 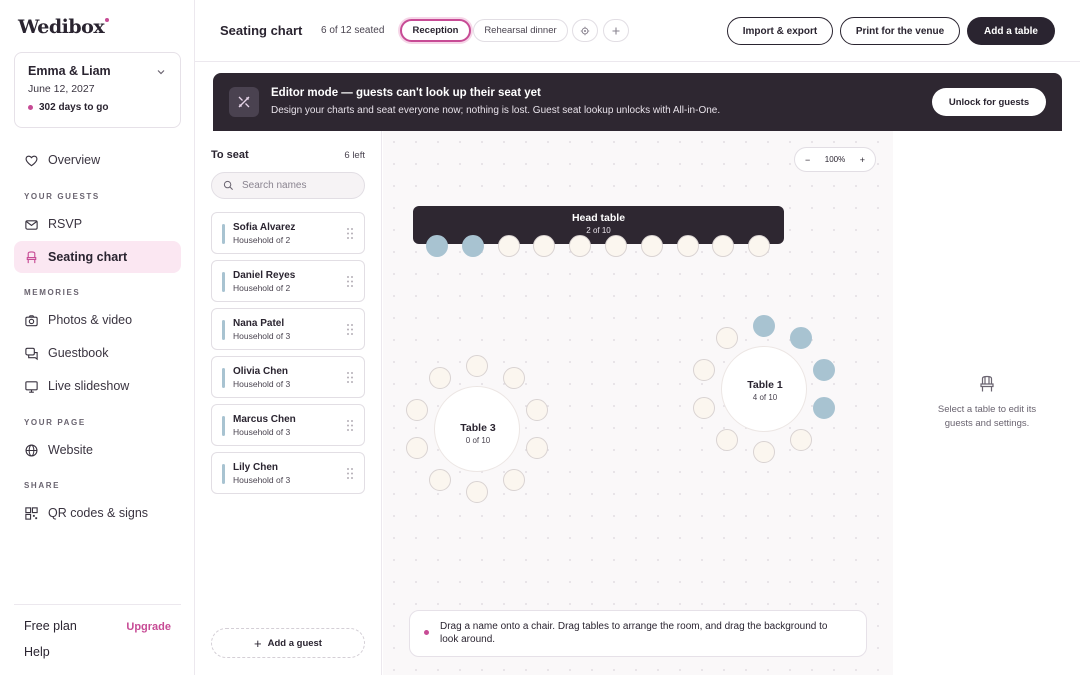 I want to click on search-icon, so click(x=228, y=185).